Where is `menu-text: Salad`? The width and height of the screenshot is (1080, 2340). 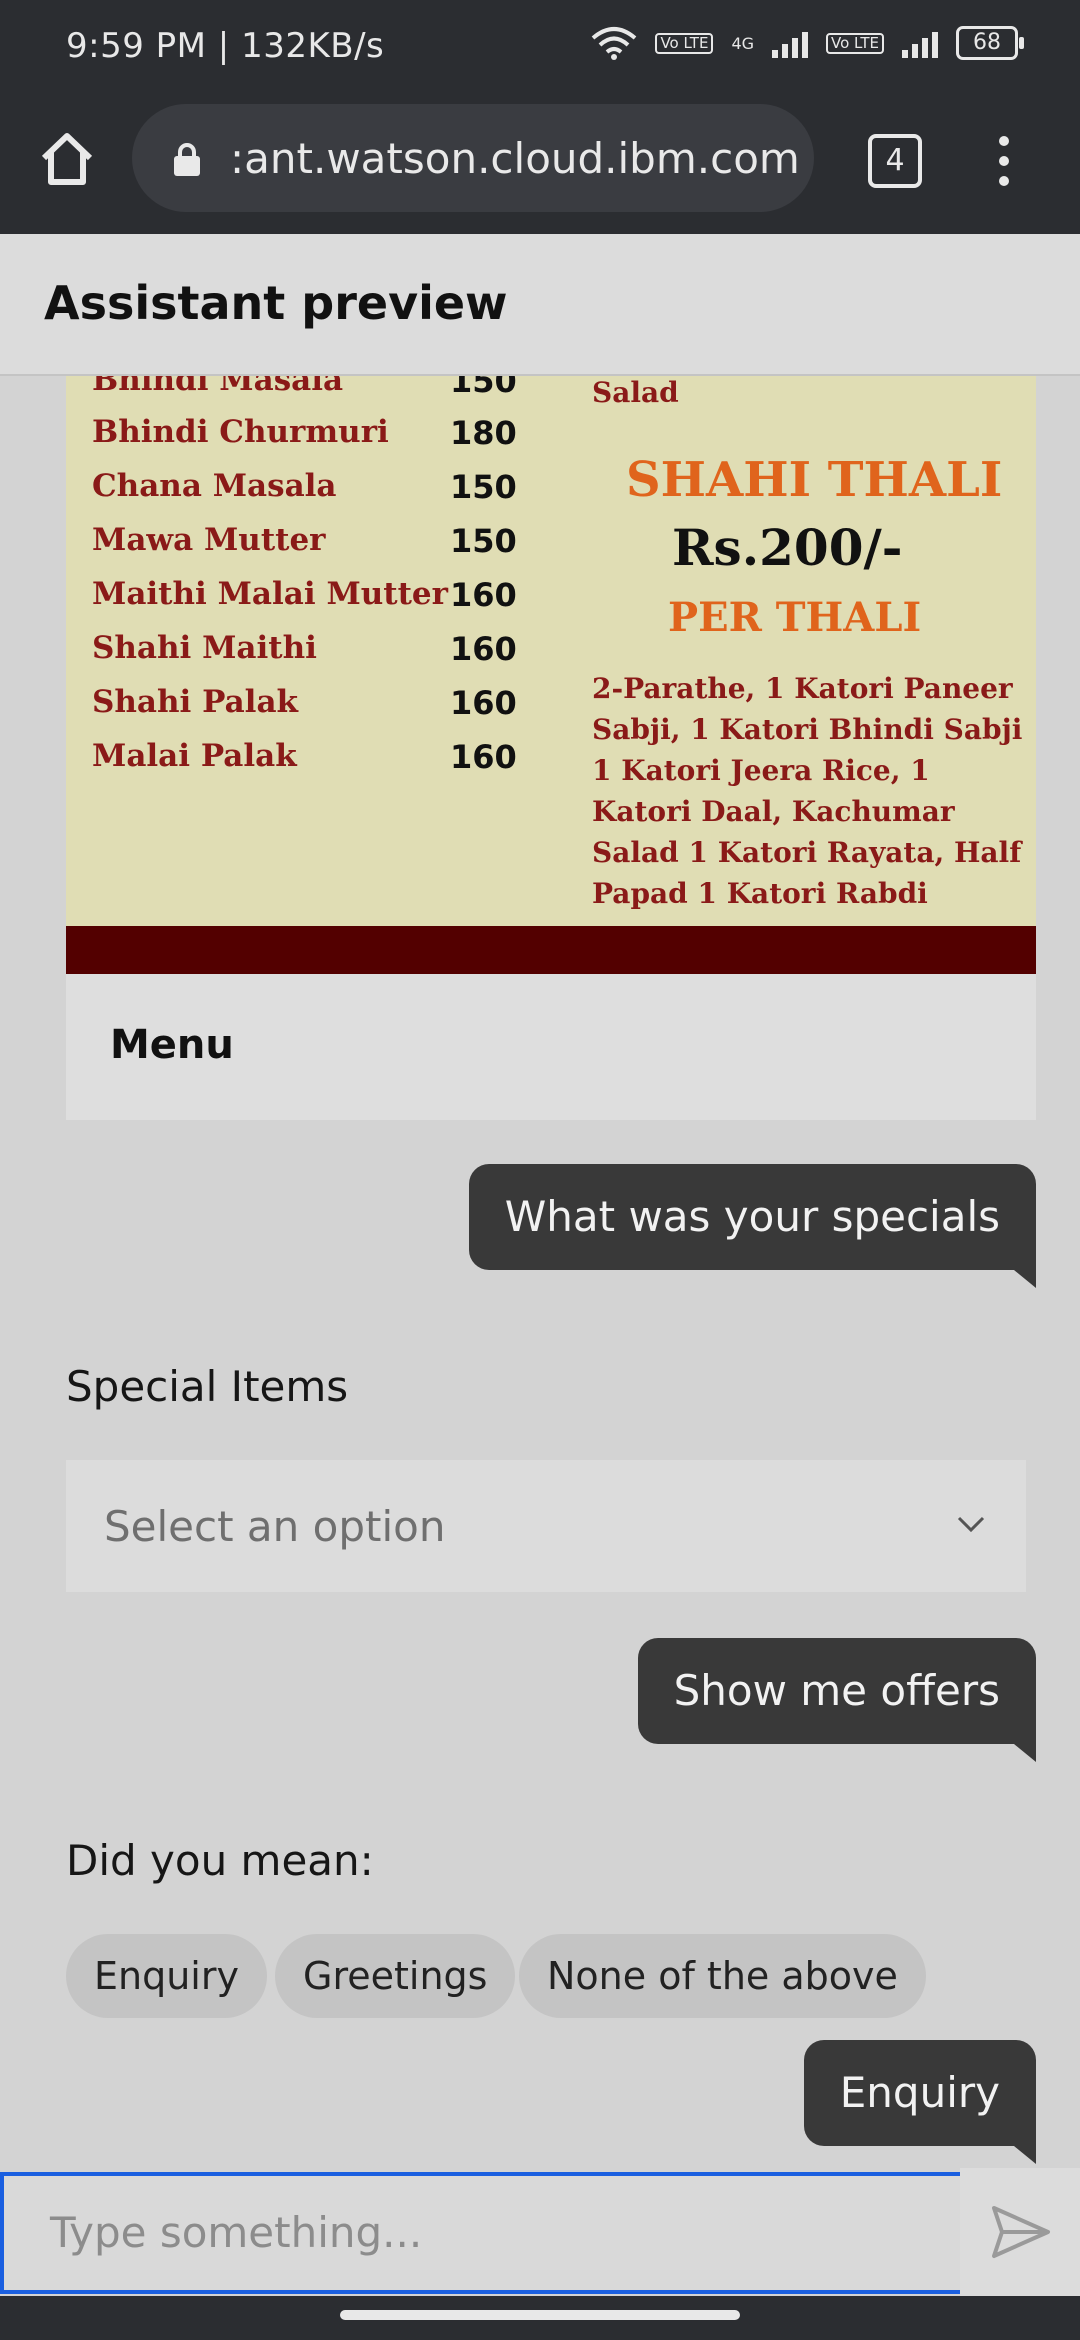
menu-text: Salad is located at coordinates (635, 392).